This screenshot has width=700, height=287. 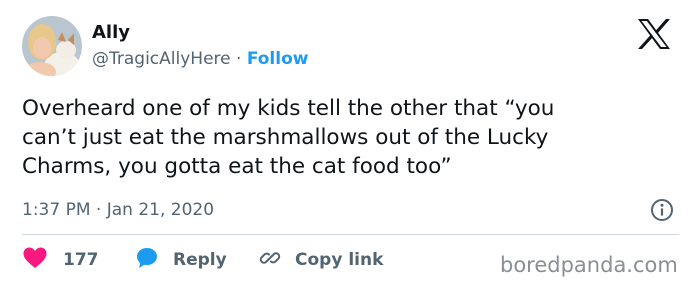 What do you see at coordinates (52, 46) in the screenshot?
I see `avatar` at bounding box center [52, 46].